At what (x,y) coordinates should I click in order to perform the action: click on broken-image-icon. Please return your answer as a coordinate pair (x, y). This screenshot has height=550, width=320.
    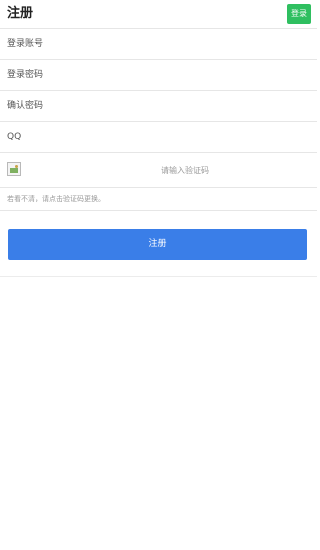
    Looking at the image, I should click on (14, 169).